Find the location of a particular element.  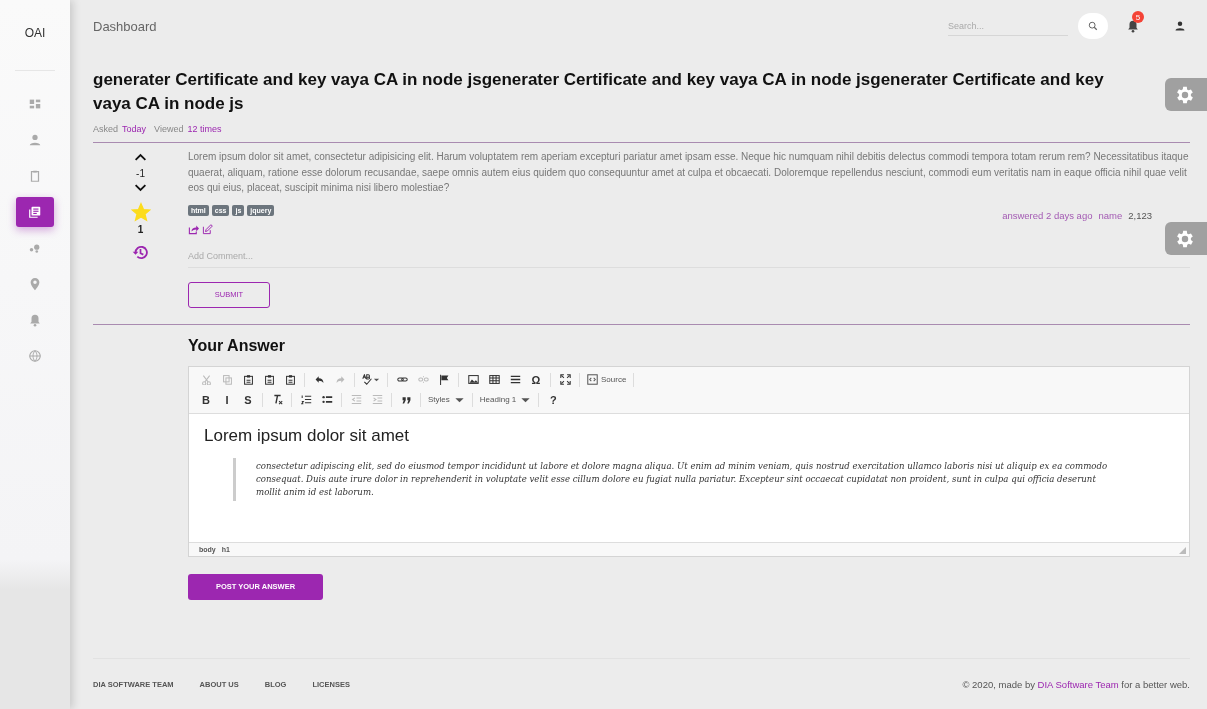

spellcheck-icon is located at coordinates (367, 379).